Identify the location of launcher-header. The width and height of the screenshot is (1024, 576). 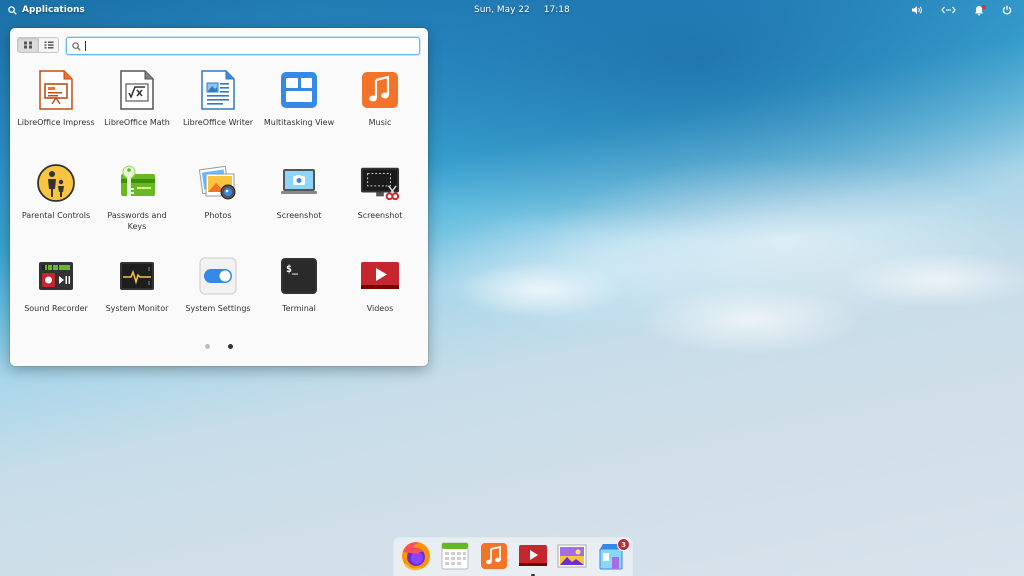
(38, 45).